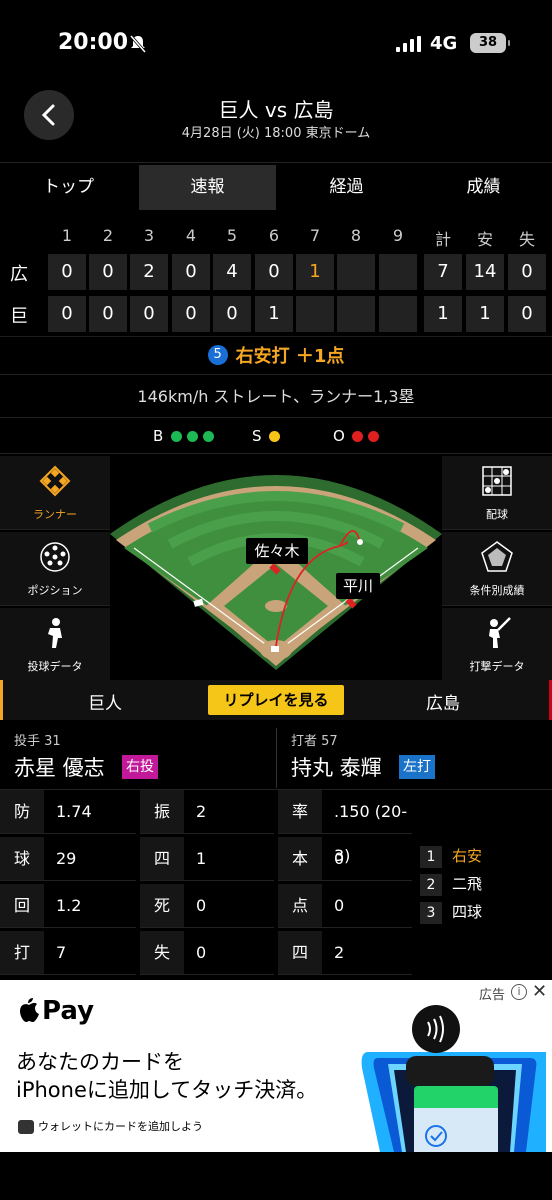 This screenshot has width=552, height=1200. What do you see at coordinates (497, 590) in the screenshot?
I see `split-stats-label: 条件別成績` at bounding box center [497, 590].